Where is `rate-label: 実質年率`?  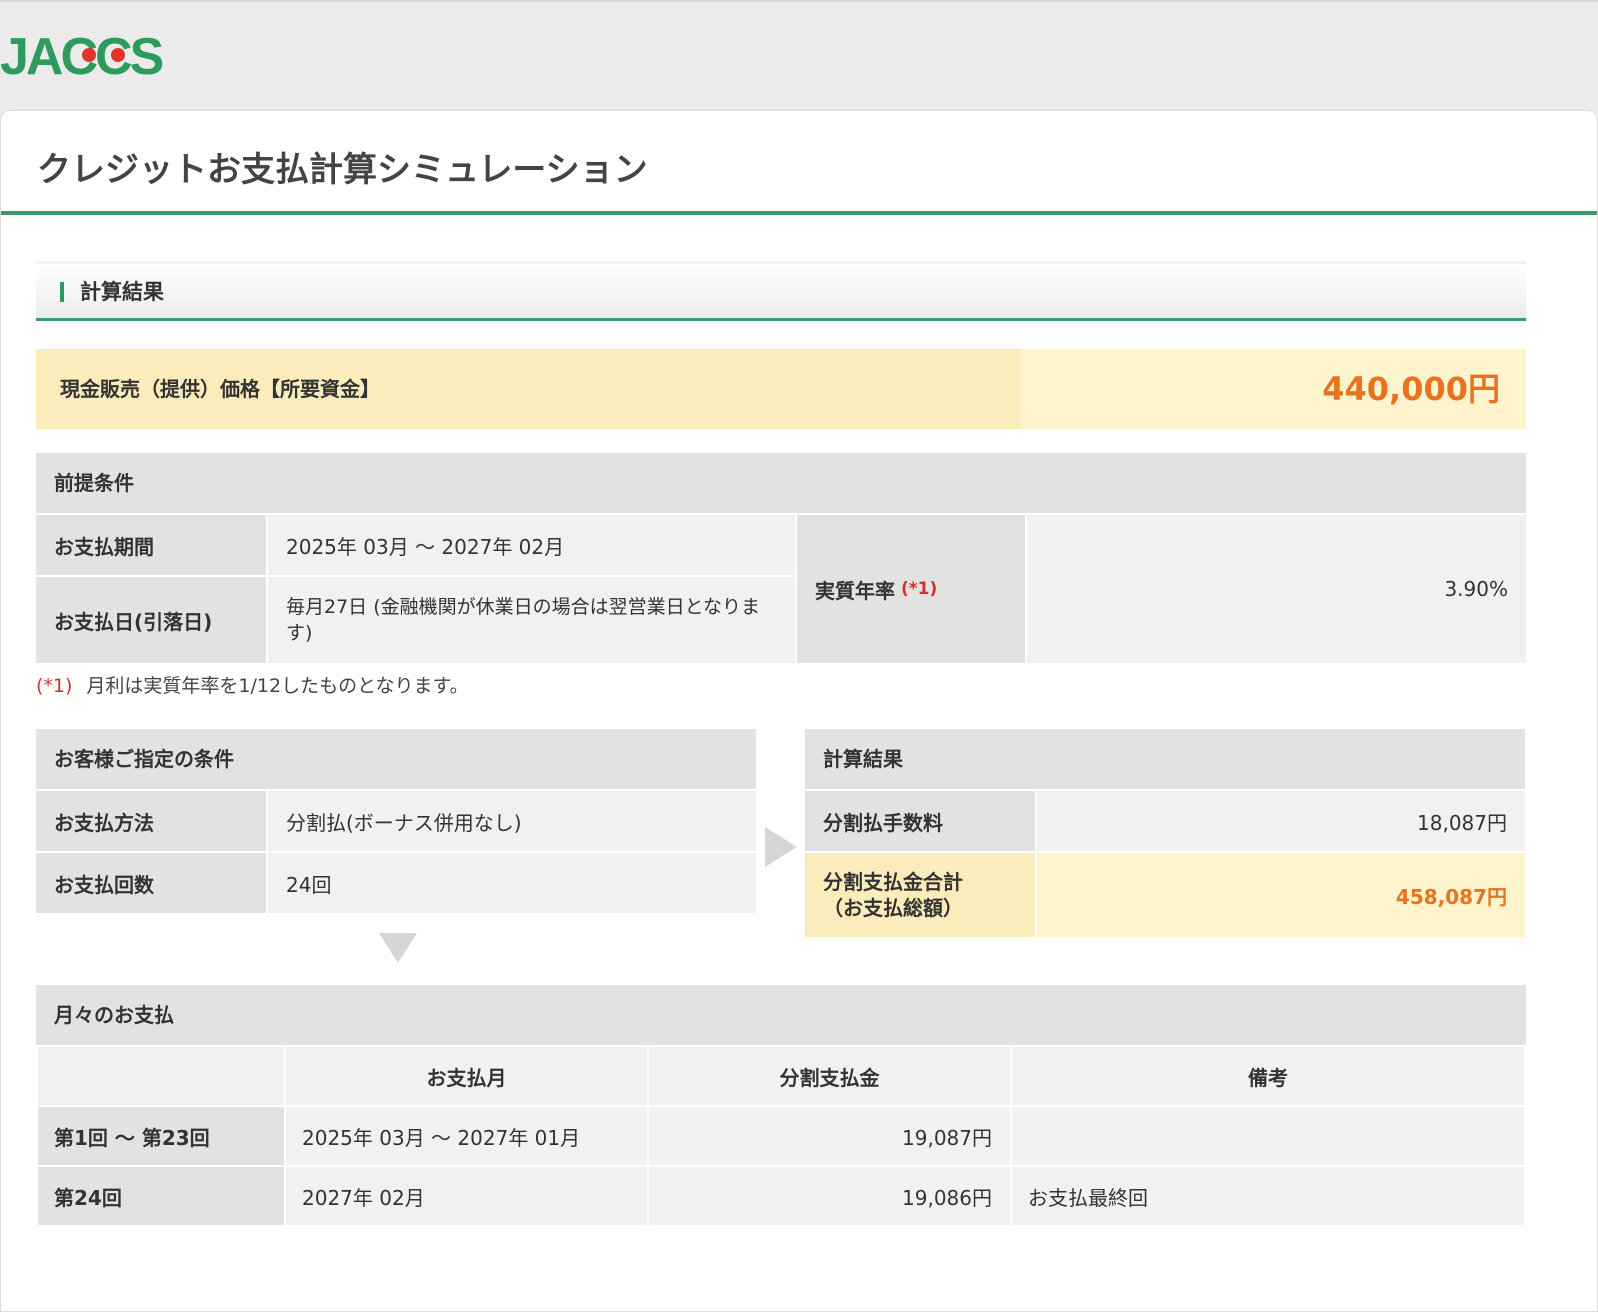
rate-label: 実質年率 is located at coordinates (855, 590).